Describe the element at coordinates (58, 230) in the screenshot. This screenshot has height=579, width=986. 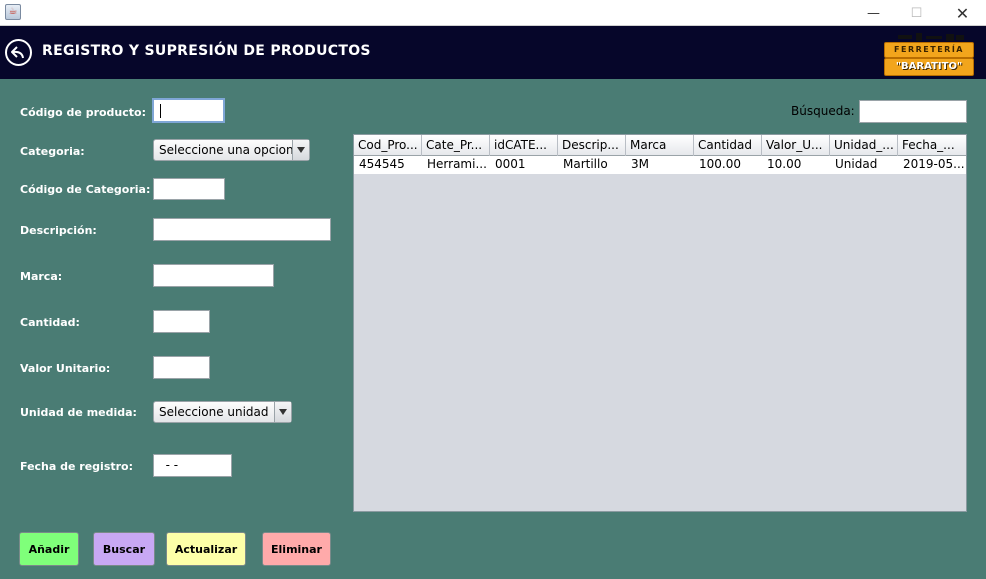
I see `descripcion-label: Descripción:` at that location.